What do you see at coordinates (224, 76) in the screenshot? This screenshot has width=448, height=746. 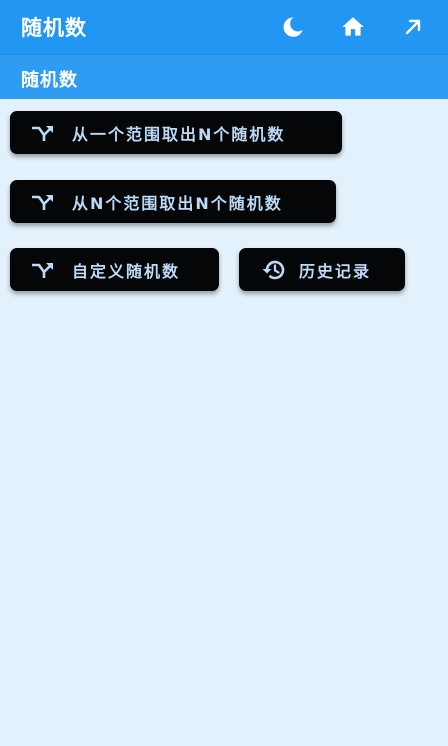 I see `section-header: 随机数` at bounding box center [224, 76].